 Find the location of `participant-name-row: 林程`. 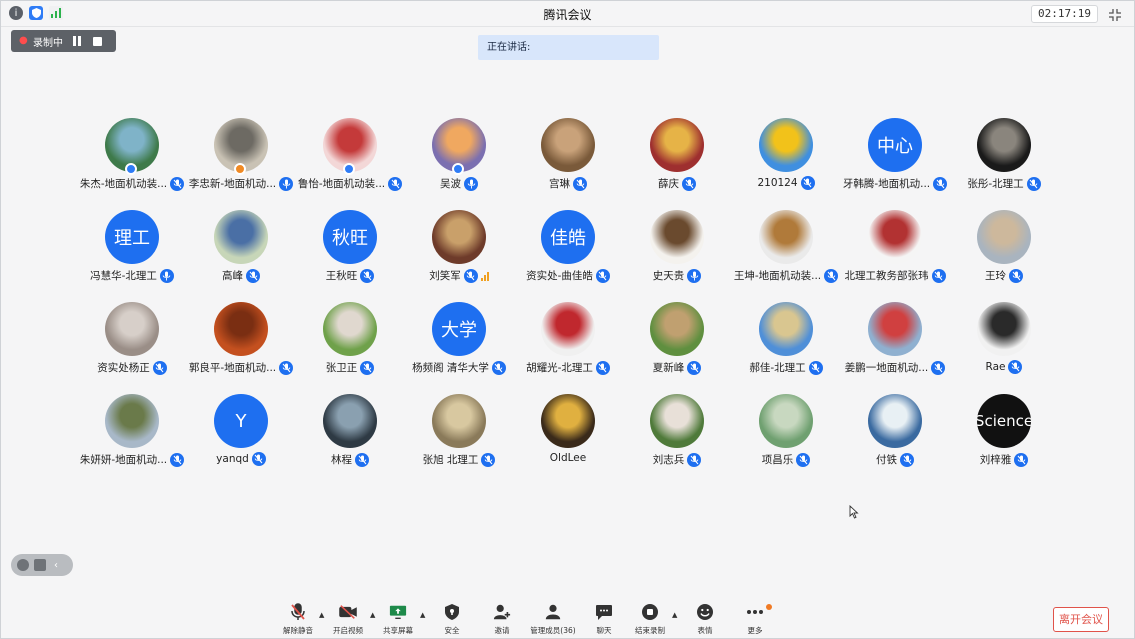

participant-name-row: 林程 is located at coordinates (350, 459).